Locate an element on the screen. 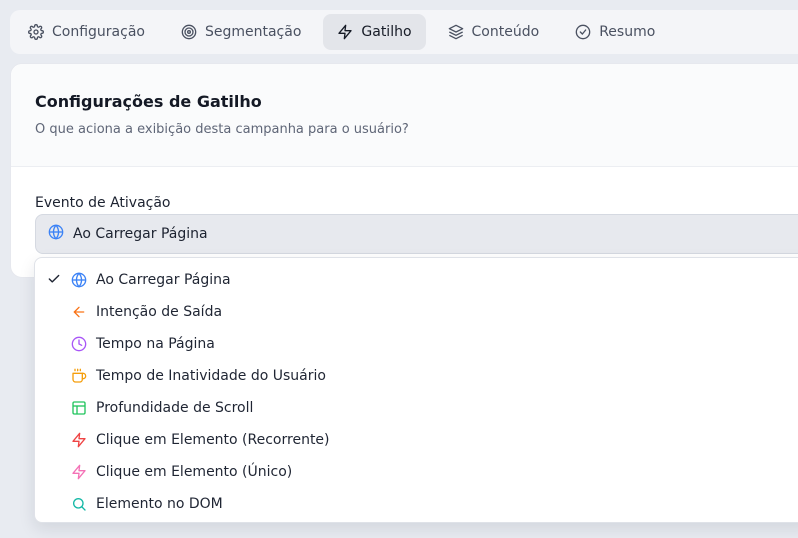 Image resolution: width=798 pixels, height=538 pixels. tab-label: Resumo is located at coordinates (627, 32).